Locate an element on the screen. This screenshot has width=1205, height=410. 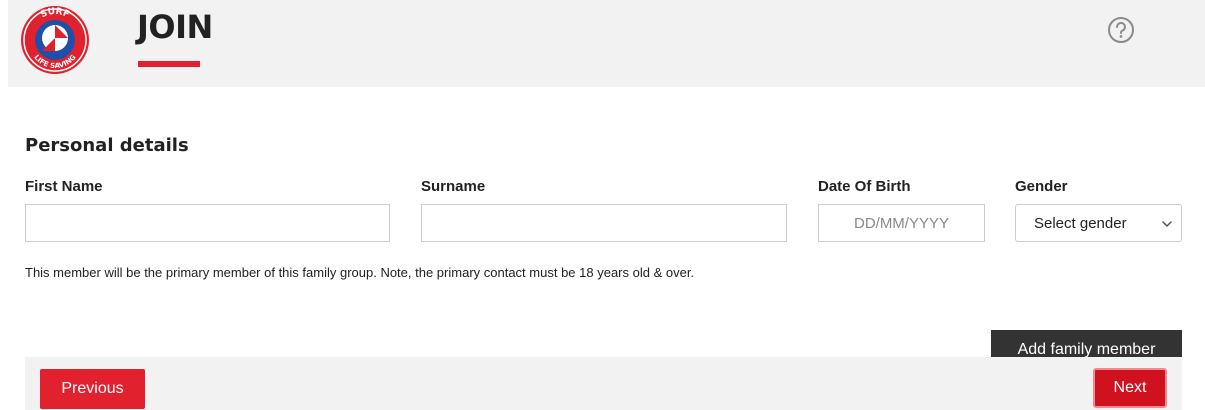
dob-input is located at coordinates (901, 223).